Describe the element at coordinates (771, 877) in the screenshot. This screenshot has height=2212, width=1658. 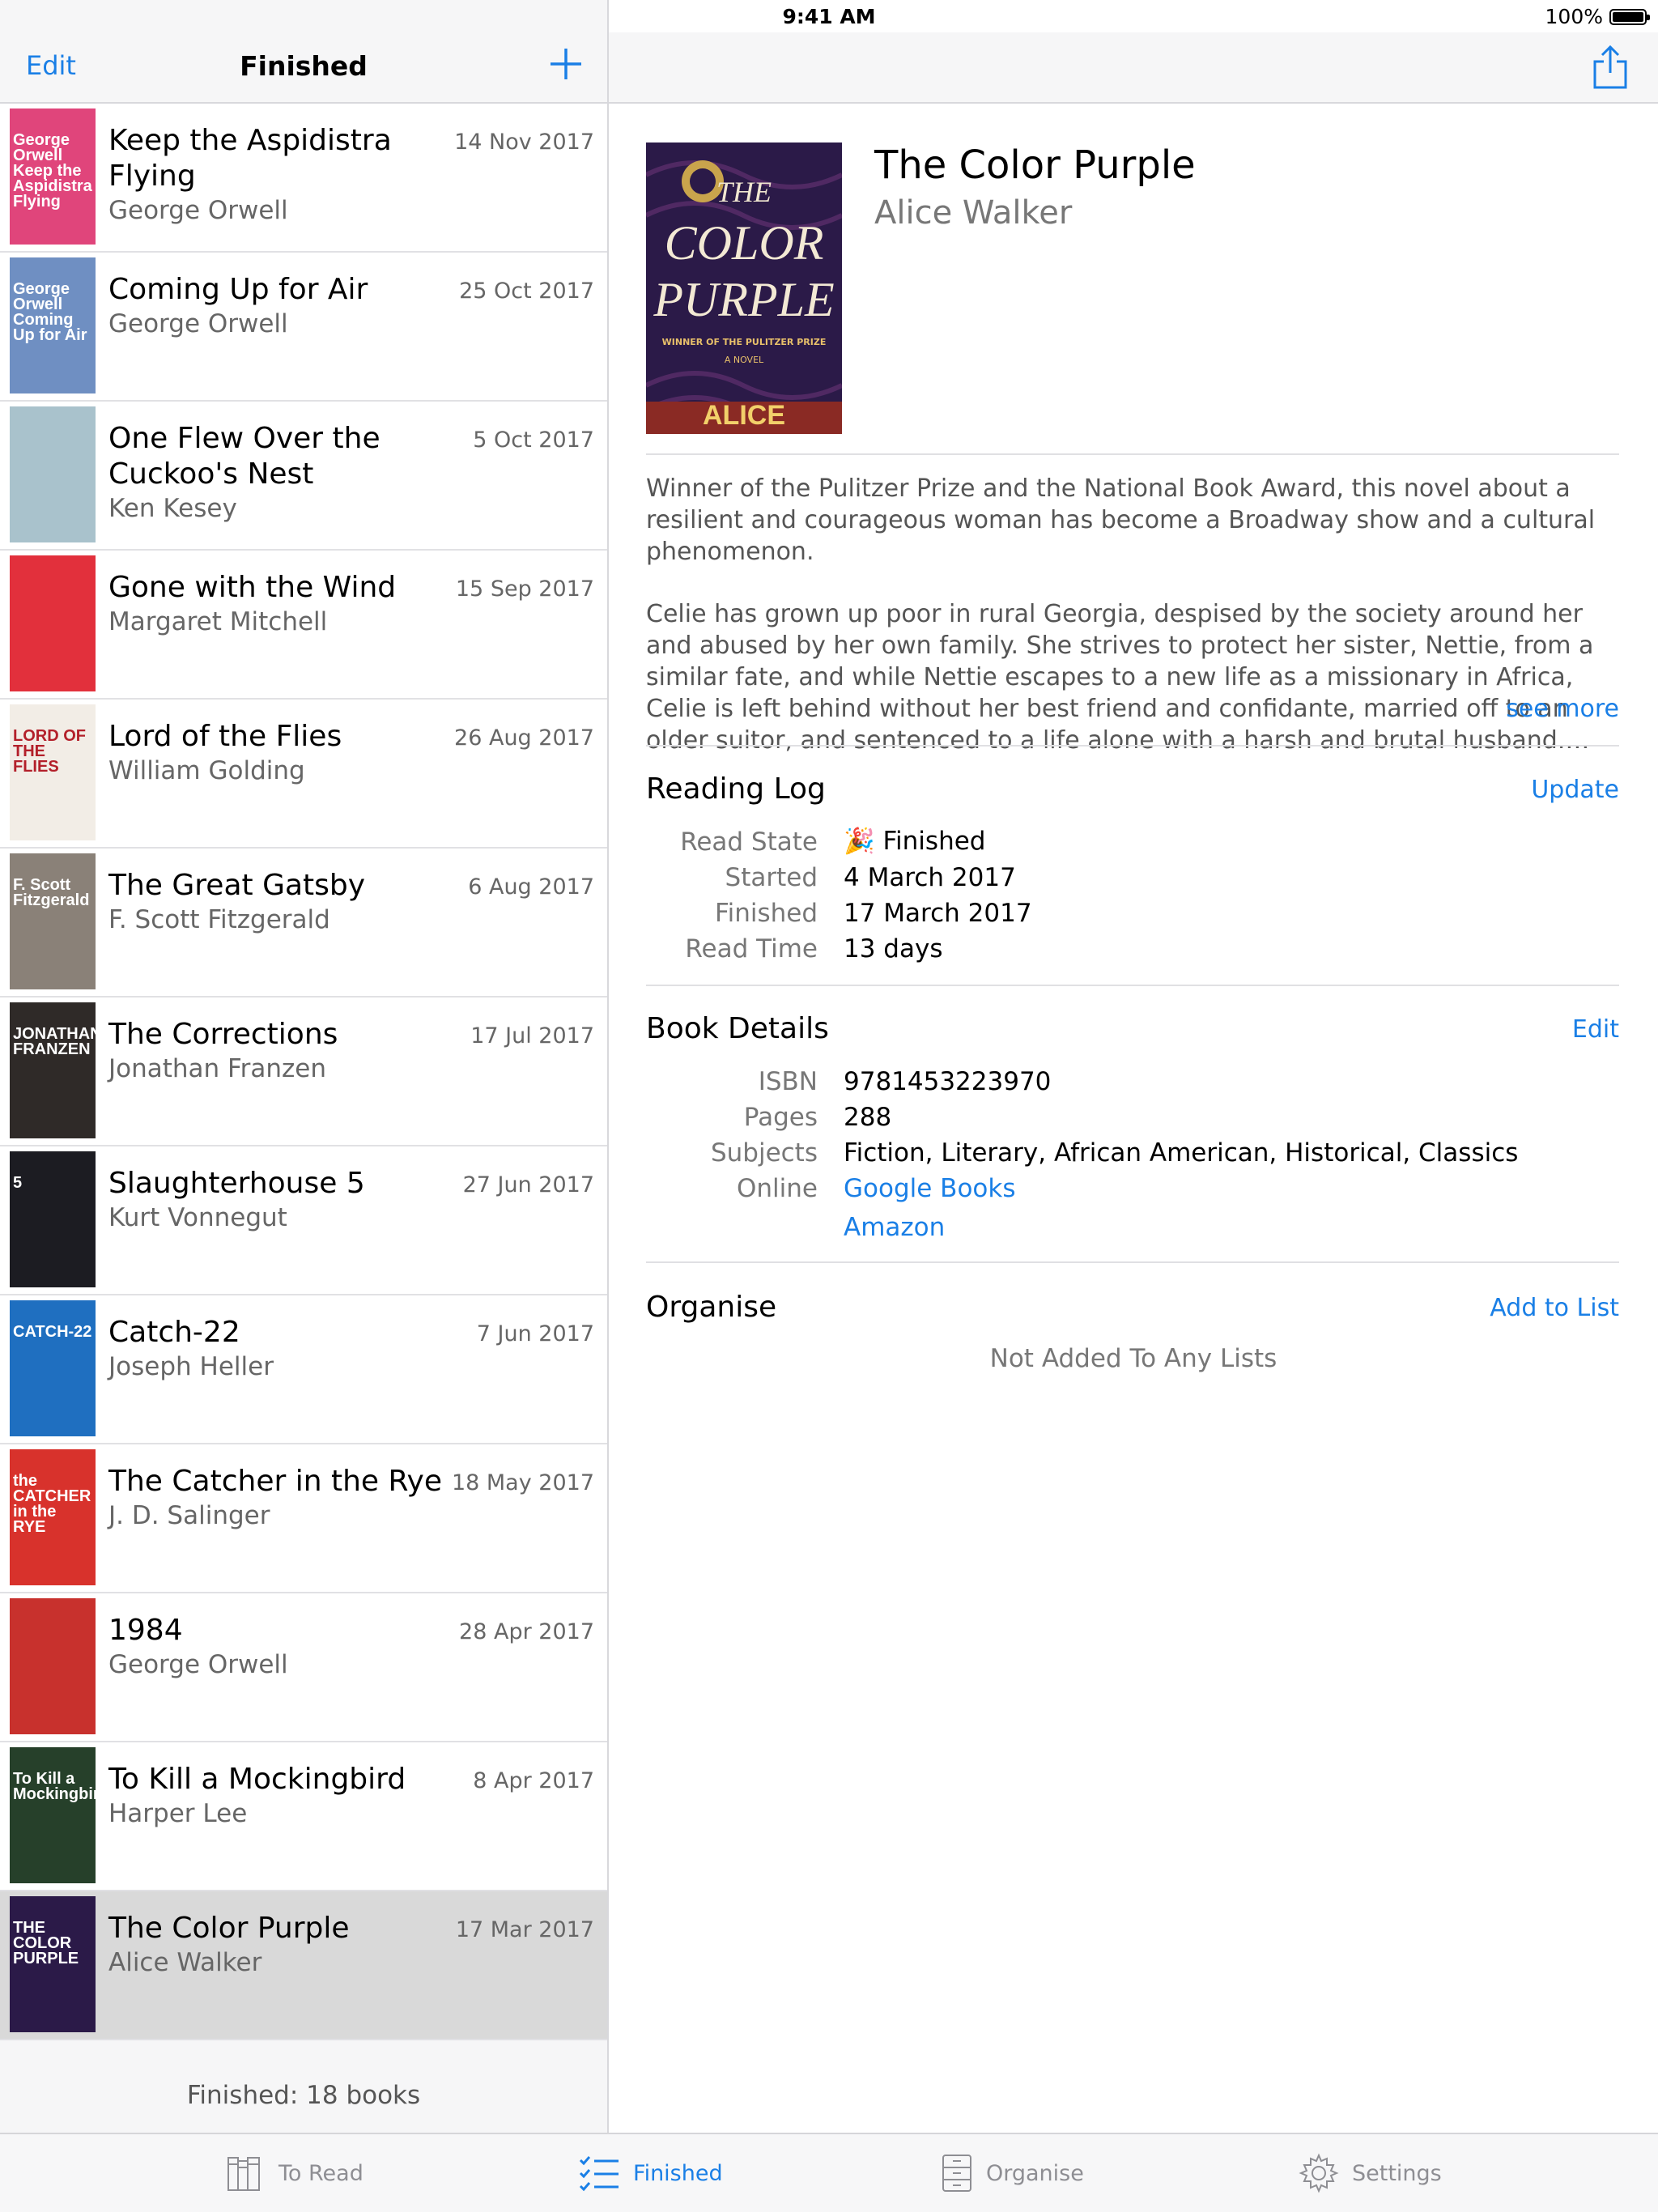
I see `started-label: Started` at that location.